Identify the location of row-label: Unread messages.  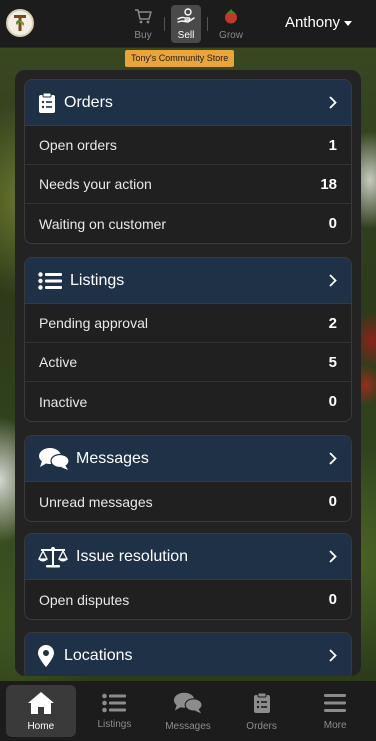
(96, 501).